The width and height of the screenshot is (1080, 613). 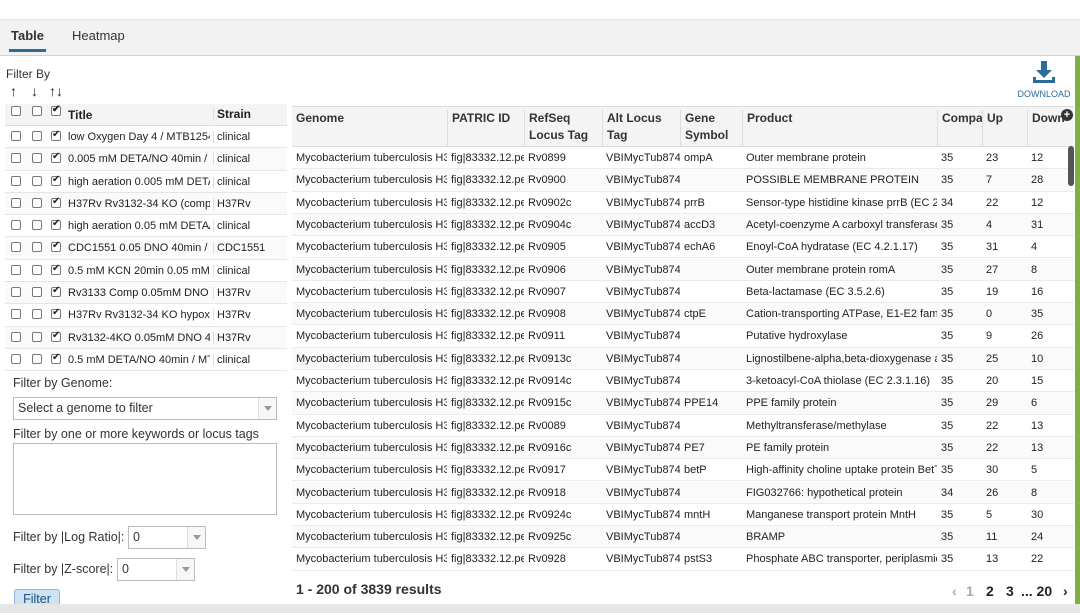 What do you see at coordinates (711, 128) in the screenshot?
I see `column-header-4: Gene Symbol` at bounding box center [711, 128].